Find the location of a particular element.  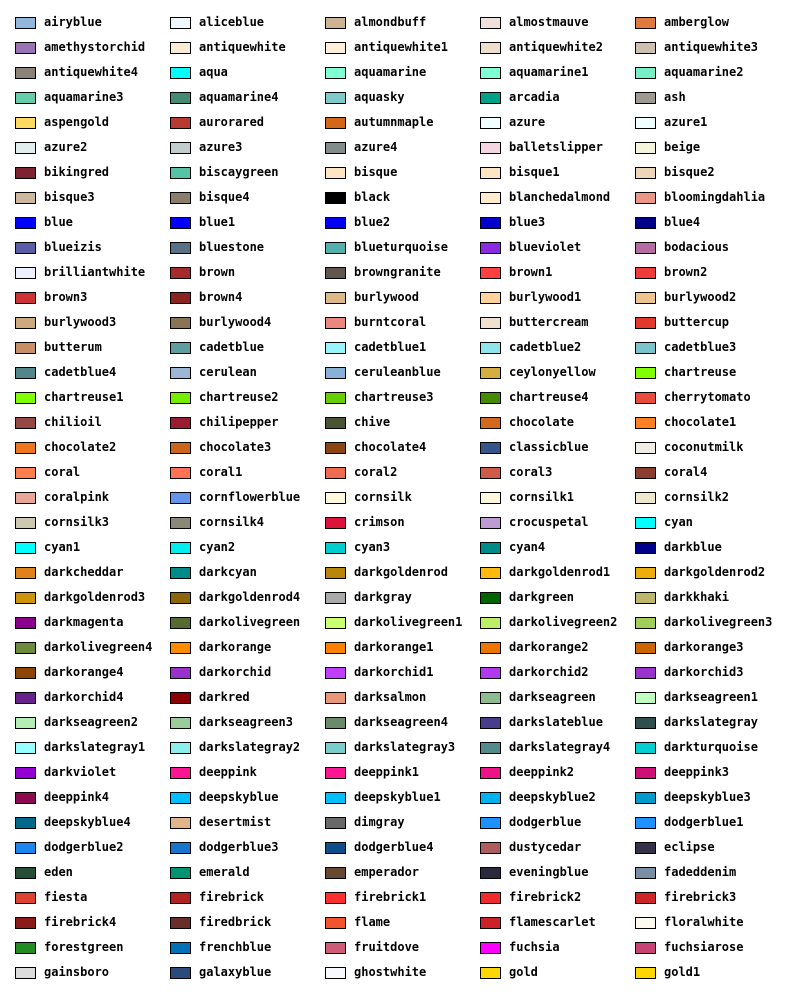

color-entry: coralpink is located at coordinates (90, 501).